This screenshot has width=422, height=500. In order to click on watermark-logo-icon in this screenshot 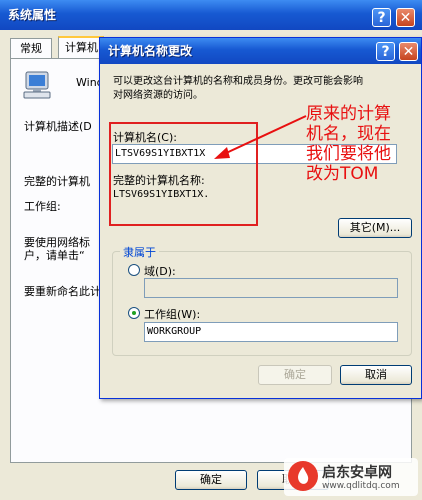, I will do `click(303, 476)`.